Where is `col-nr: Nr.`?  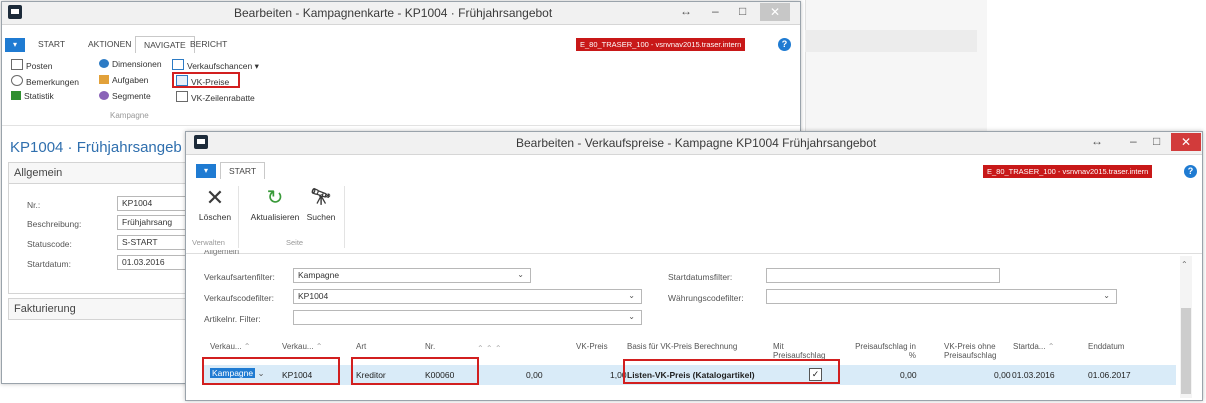 col-nr: Nr. is located at coordinates (430, 346).